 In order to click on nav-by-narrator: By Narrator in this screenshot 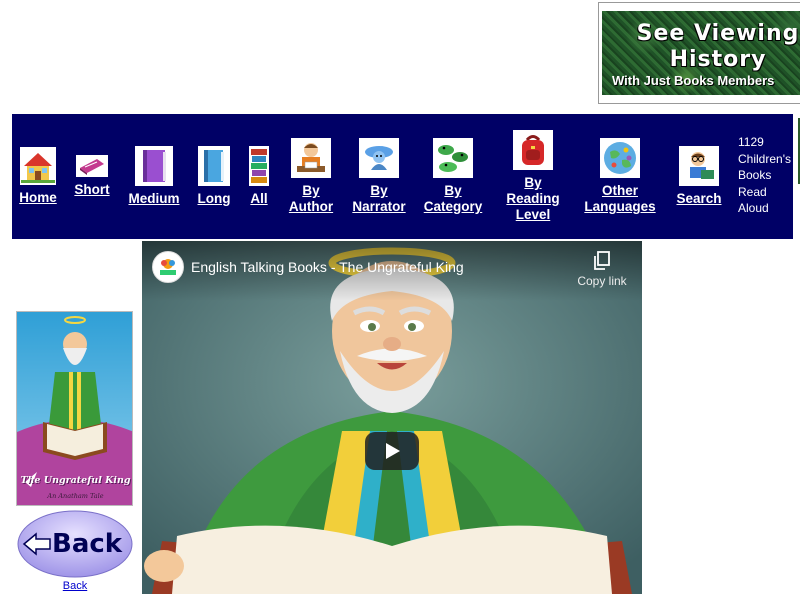, I will do `click(379, 176)`.